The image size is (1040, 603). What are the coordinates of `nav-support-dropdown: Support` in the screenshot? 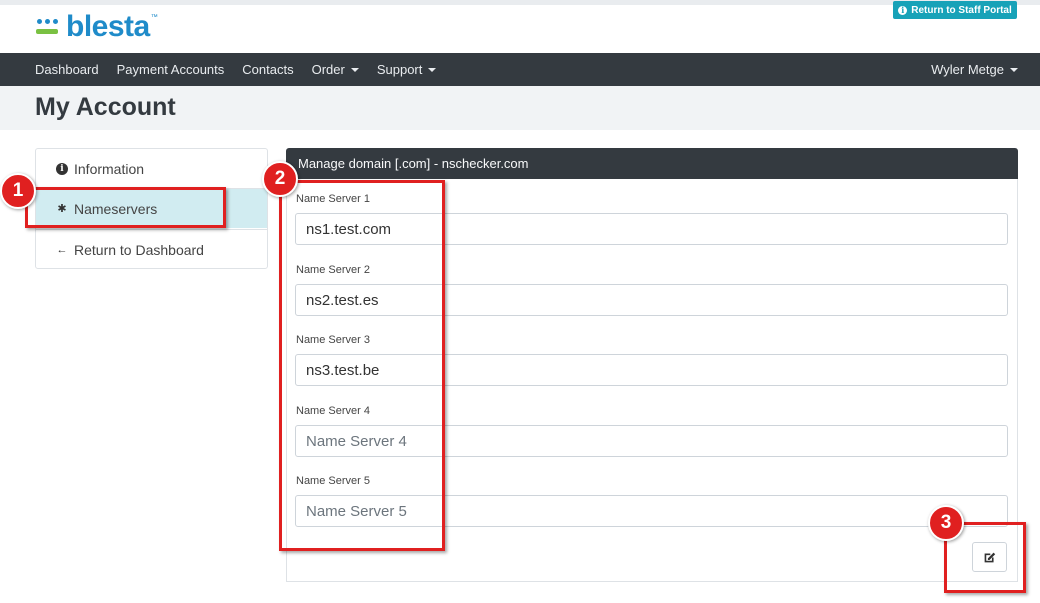 It's located at (407, 69).